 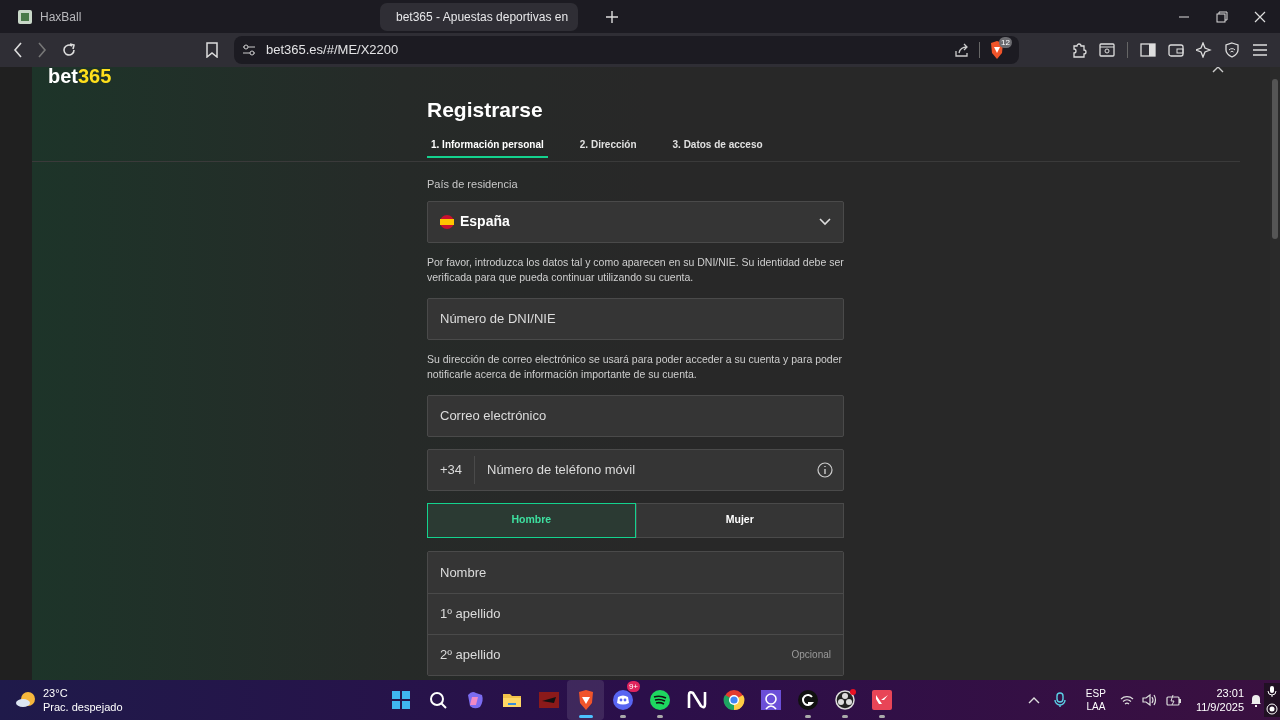 I want to click on weather-condition: Prac. despejado, so click(x=83, y=706).